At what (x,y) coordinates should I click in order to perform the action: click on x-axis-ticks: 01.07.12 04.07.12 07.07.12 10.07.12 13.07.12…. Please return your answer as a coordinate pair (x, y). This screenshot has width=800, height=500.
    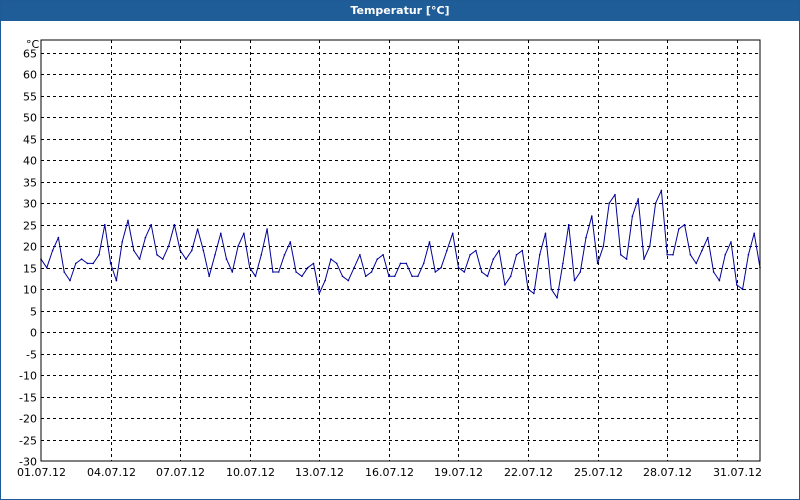
    Looking at the image, I should click on (389, 472).